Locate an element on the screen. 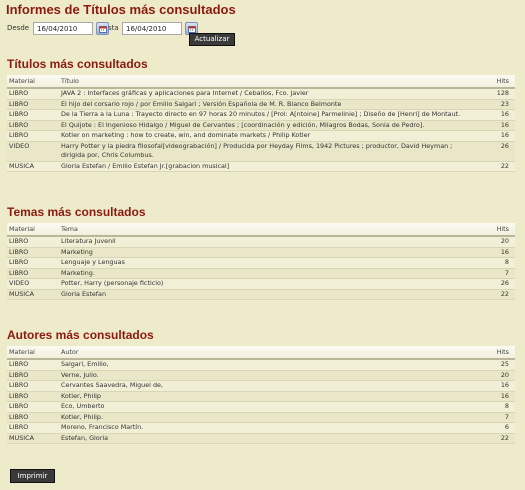  hits-cell: 128 is located at coordinates (495, 94).